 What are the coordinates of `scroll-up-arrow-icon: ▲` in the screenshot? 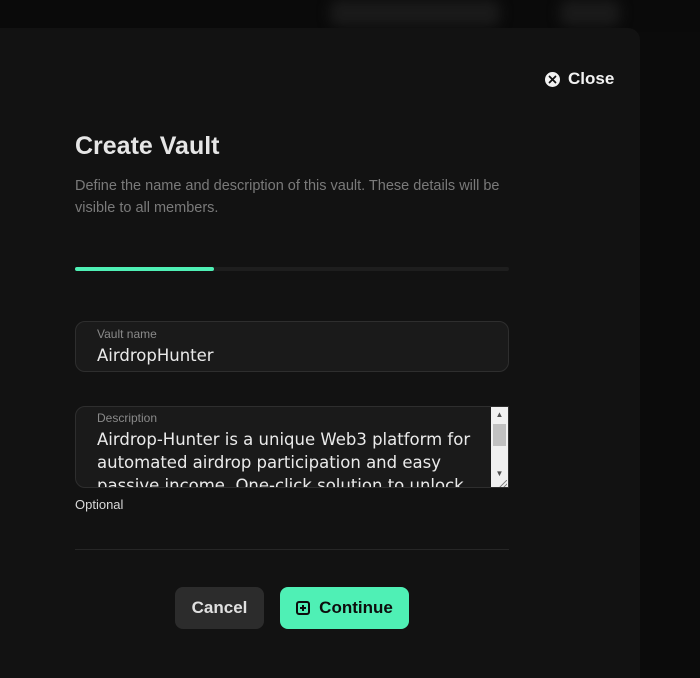 It's located at (499, 414).